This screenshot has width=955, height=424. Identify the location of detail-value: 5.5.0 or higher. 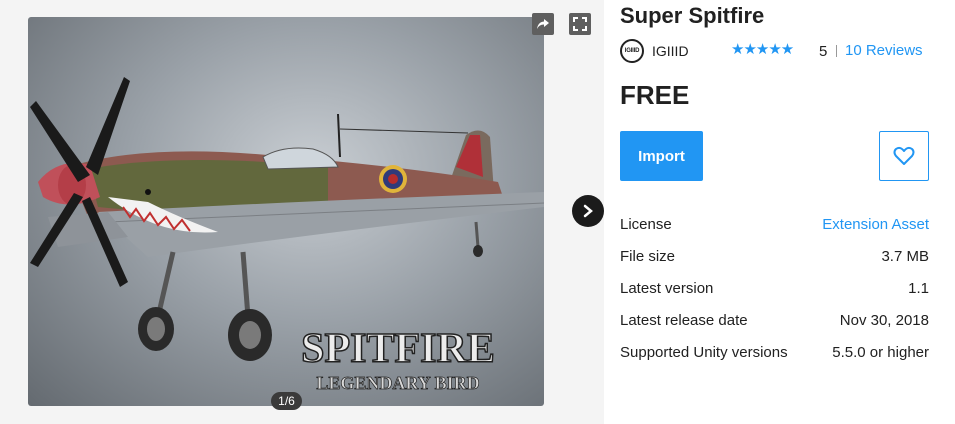
(880, 352).